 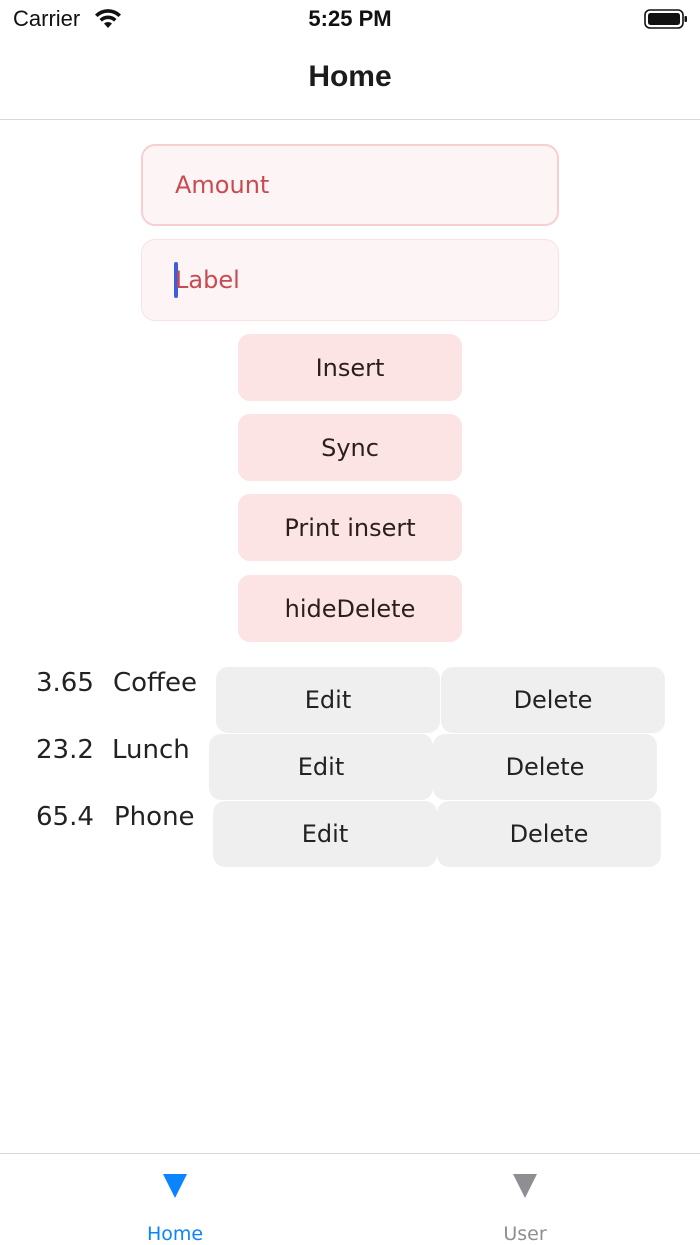 I want to click on tab-bar: Home User, so click(x=350, y=1199).